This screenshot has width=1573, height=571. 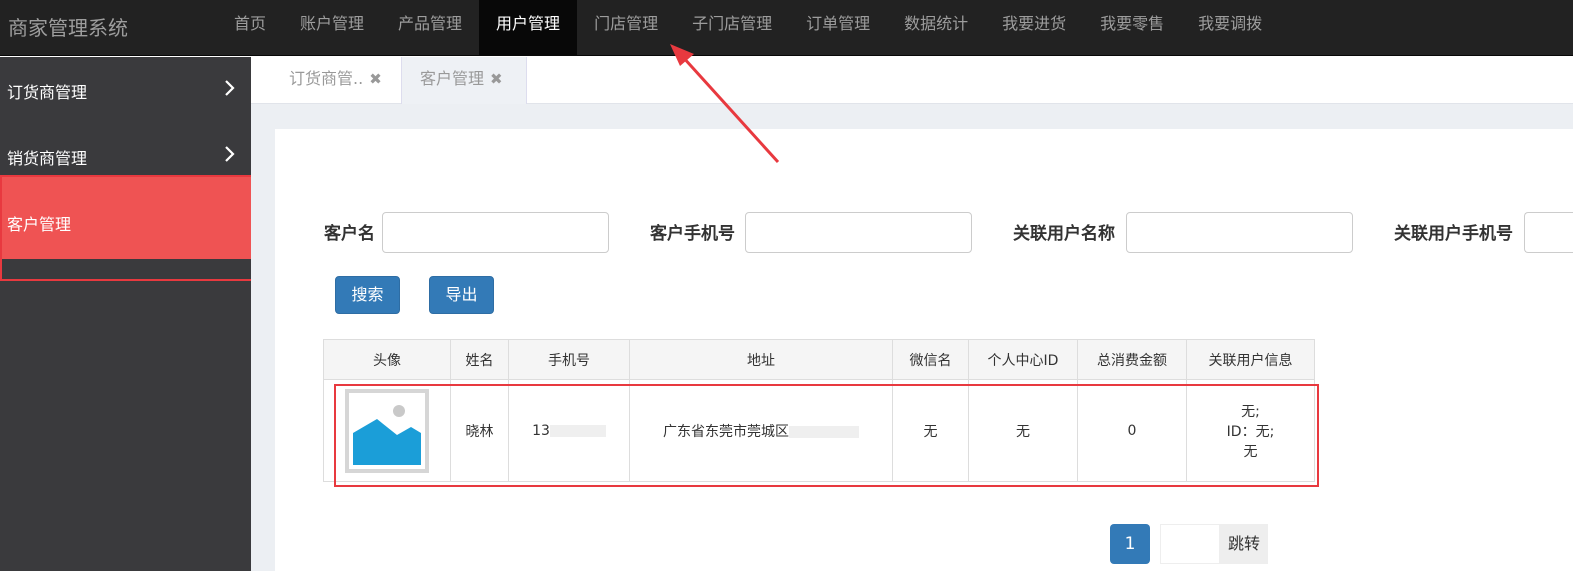 What do you see at coordinates (541, 430) in the screenshot?
I see `phone-value: 13` at bounding box center [541, 430].